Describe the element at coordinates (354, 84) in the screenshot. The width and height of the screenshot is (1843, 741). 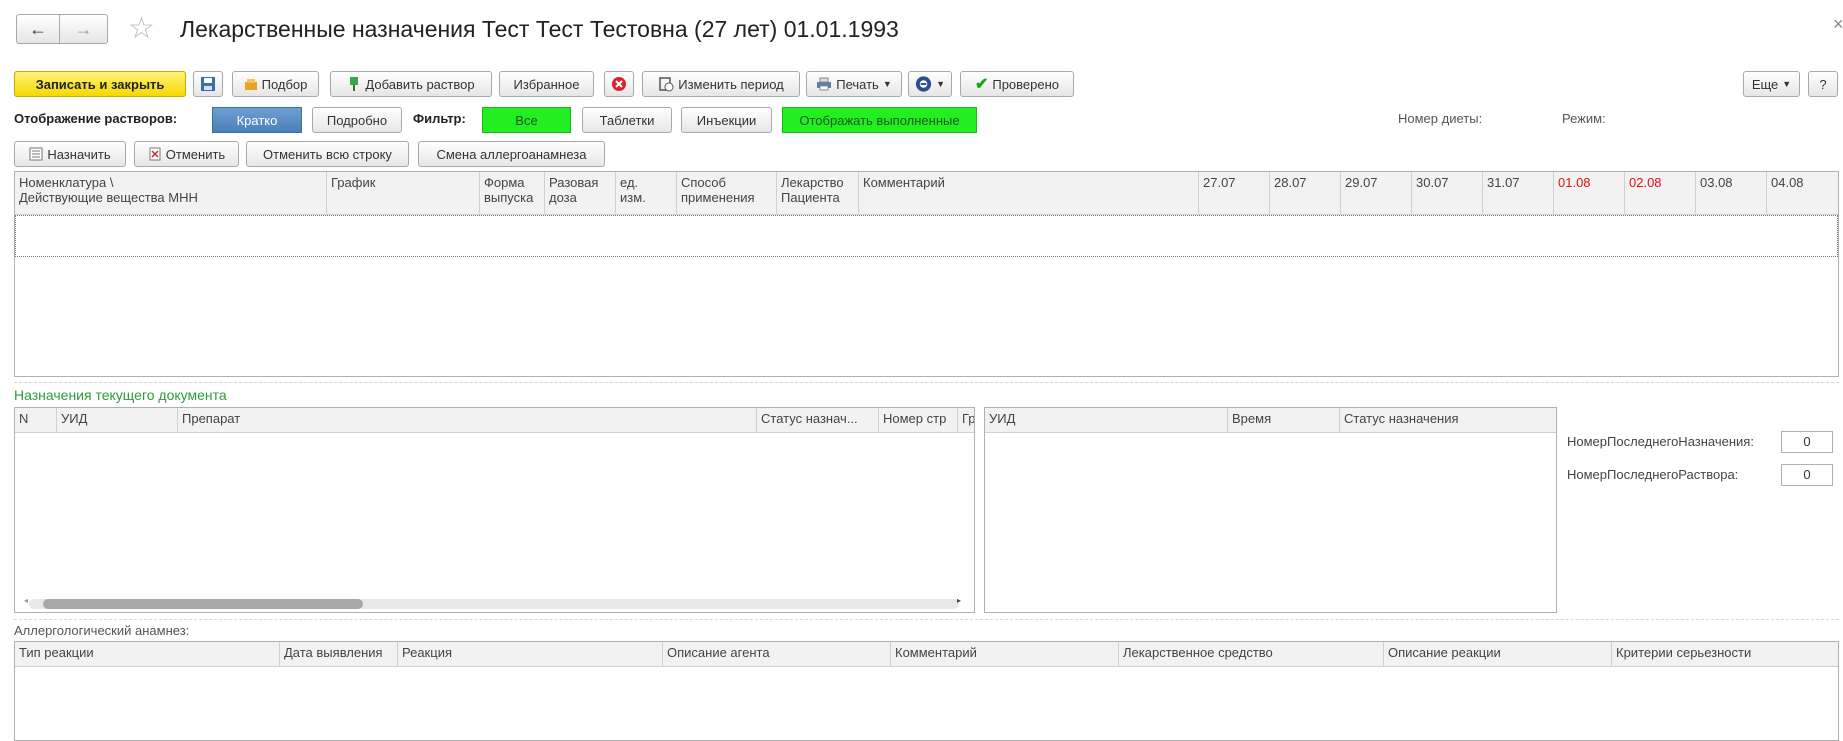
I see `drip-icon` at that location.